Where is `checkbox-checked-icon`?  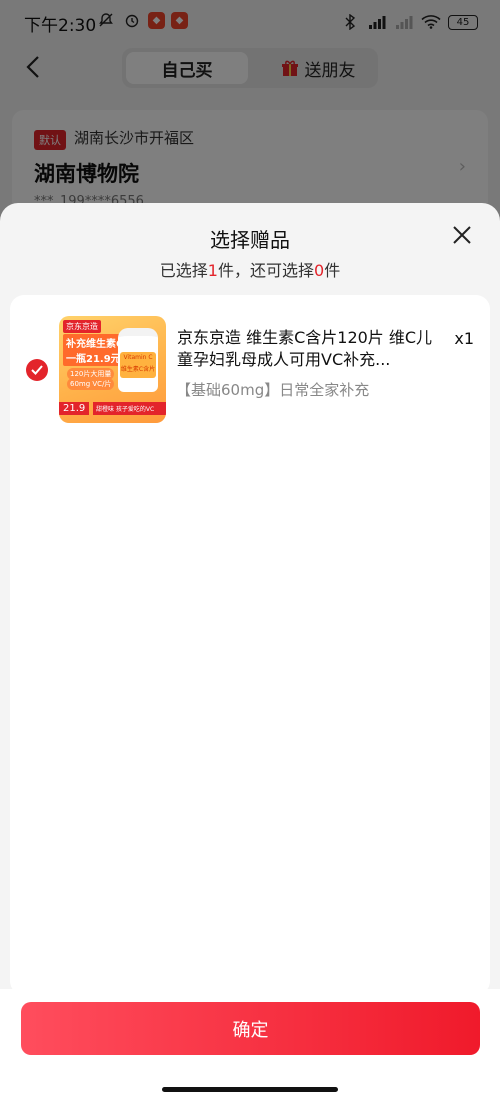 checkbox-checked-icon is located at coordinates (37, 370).